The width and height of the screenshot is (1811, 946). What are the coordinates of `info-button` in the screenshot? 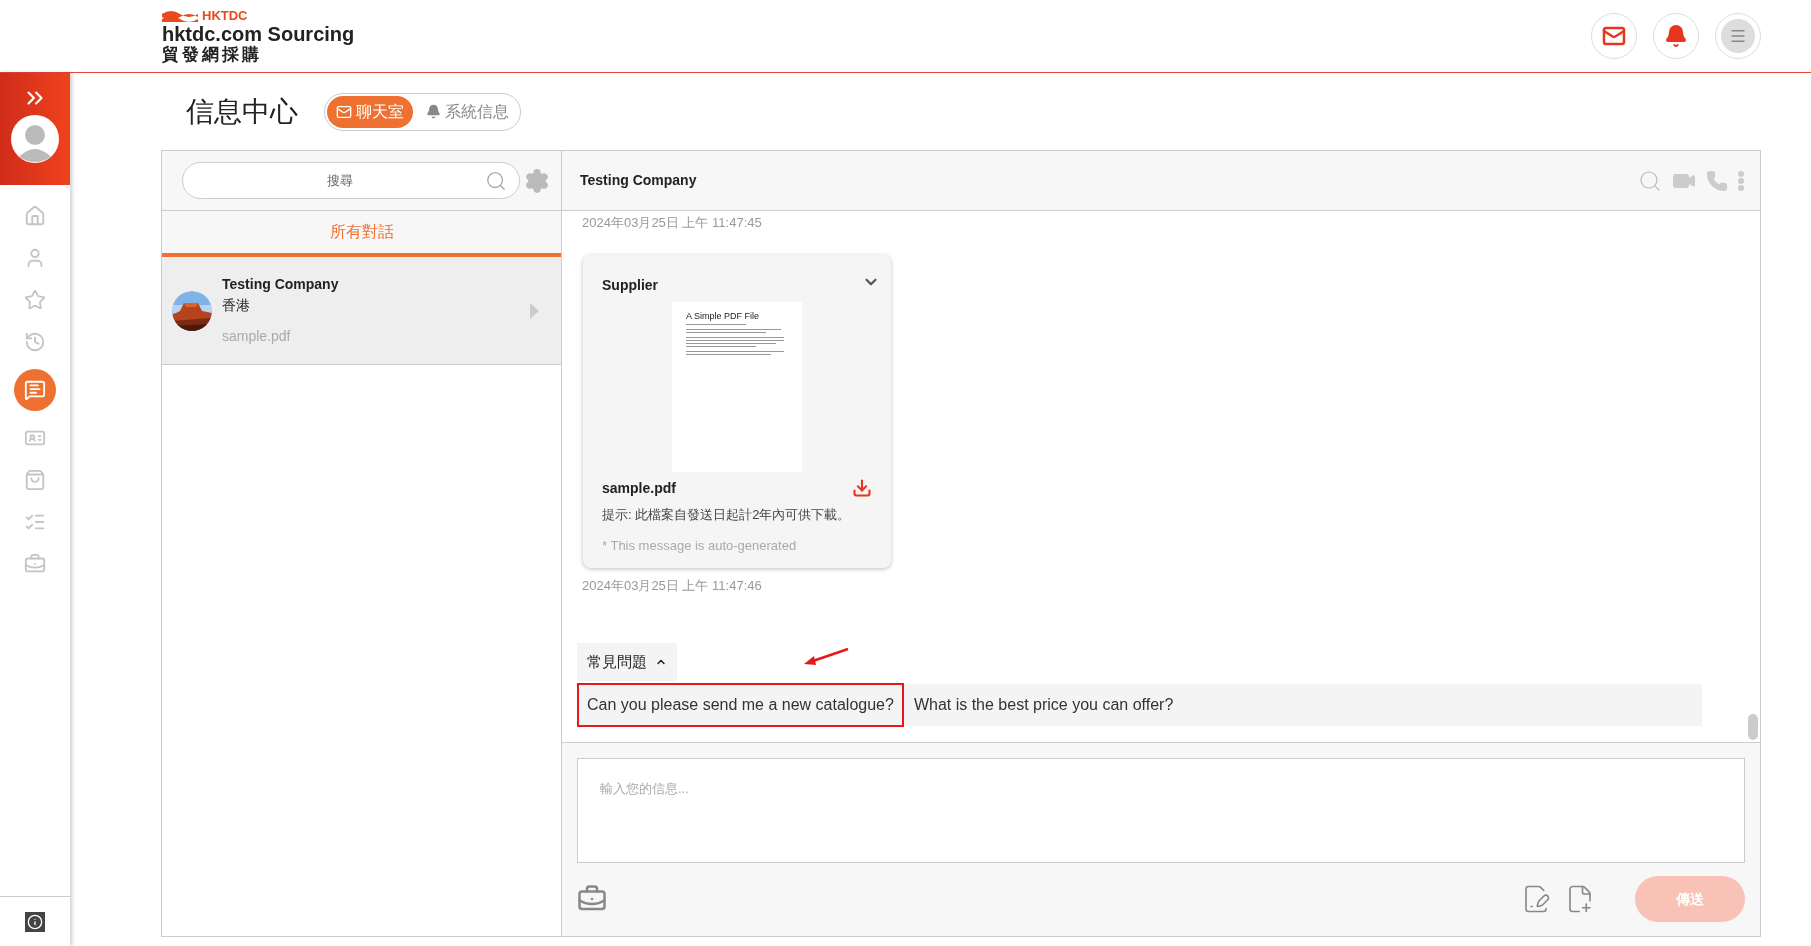 It's located at (35, 921).